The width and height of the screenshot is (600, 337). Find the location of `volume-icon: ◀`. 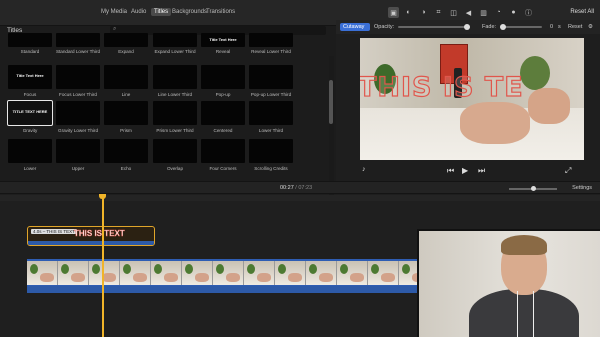

volume-icon: ◀ is located at coordinates (468, 12).